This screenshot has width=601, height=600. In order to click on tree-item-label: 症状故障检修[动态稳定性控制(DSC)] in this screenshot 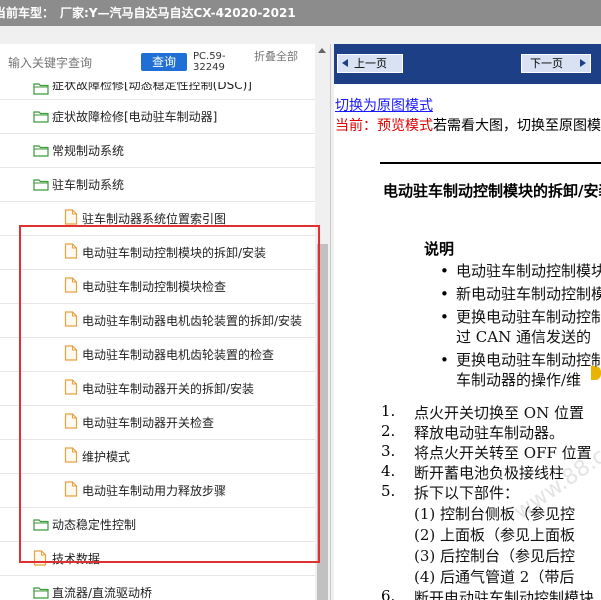, I will do `click(152, 87)`.